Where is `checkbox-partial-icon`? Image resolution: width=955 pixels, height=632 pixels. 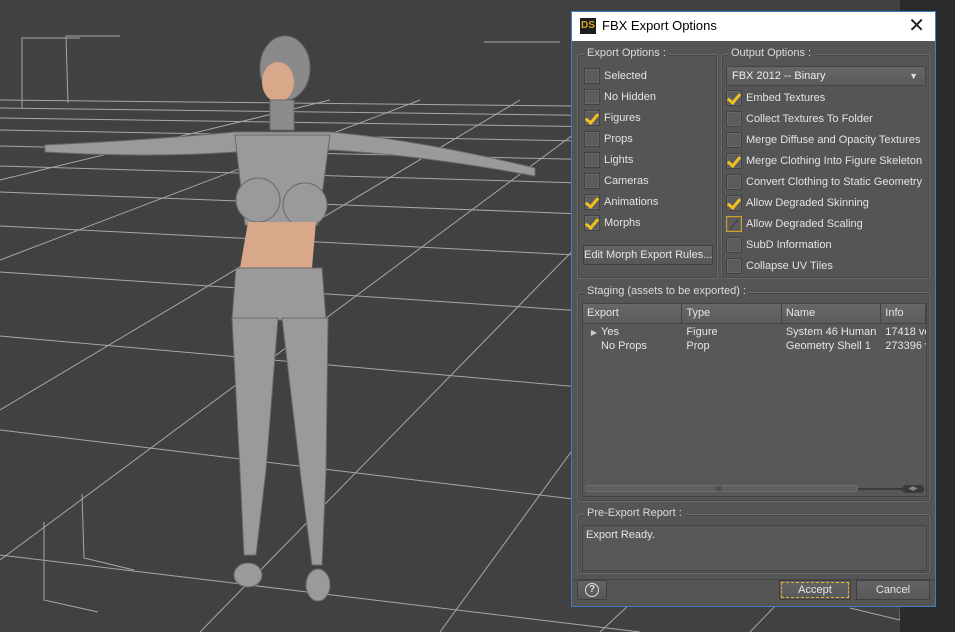 checkbox-partial-icon is located at coordinates (734, 224).